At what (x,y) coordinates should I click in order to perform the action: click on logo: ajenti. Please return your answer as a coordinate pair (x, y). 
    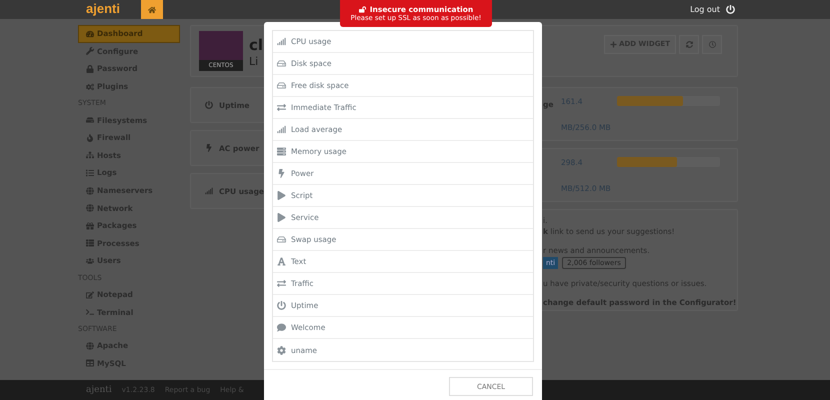
    Looking at the image, I should click on (103, 9).